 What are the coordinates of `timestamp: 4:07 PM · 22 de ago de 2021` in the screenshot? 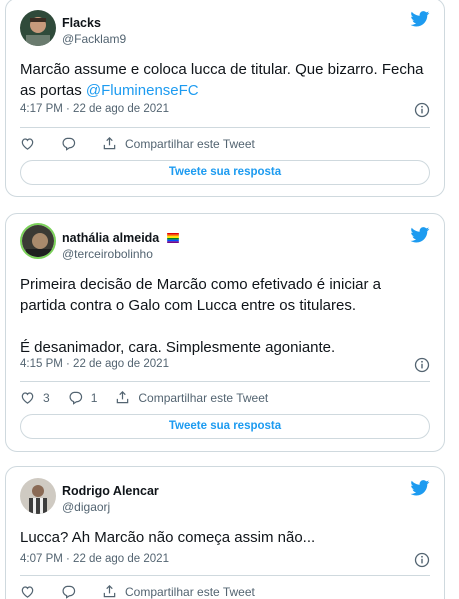 It's located at (94, 559).